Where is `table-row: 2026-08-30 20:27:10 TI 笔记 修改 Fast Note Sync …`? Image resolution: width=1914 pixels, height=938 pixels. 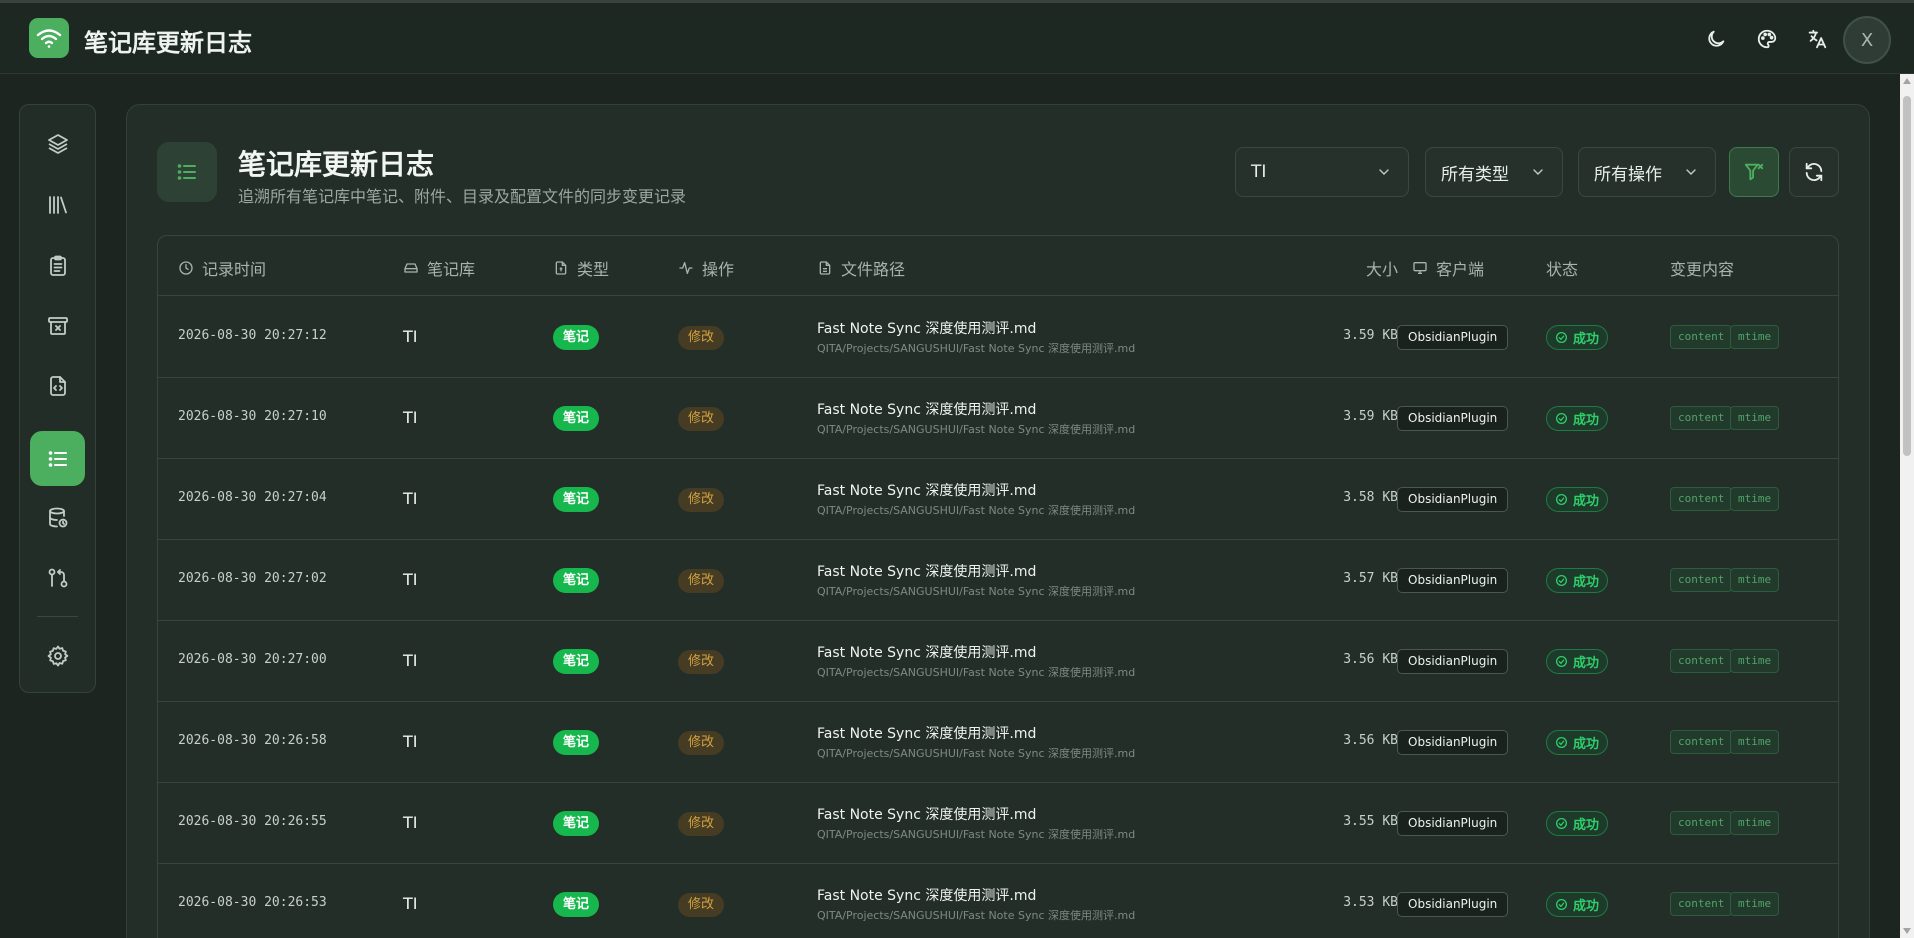 table-row: 2026-08-30 20:27:10 TI 笔记 修改 Fast Note Sync … is located at coordinates (998, 418).